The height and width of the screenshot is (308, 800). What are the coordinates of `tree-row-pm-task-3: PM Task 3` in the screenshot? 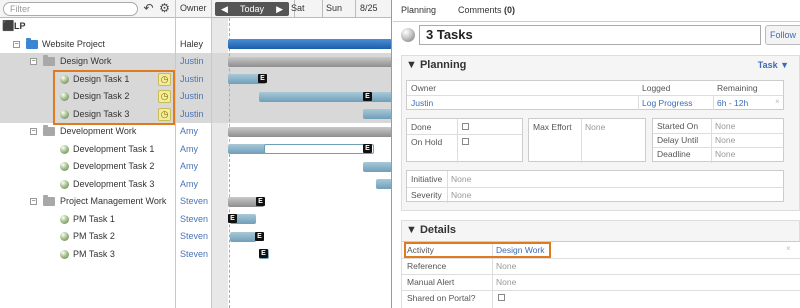 It's located at (87, 255).